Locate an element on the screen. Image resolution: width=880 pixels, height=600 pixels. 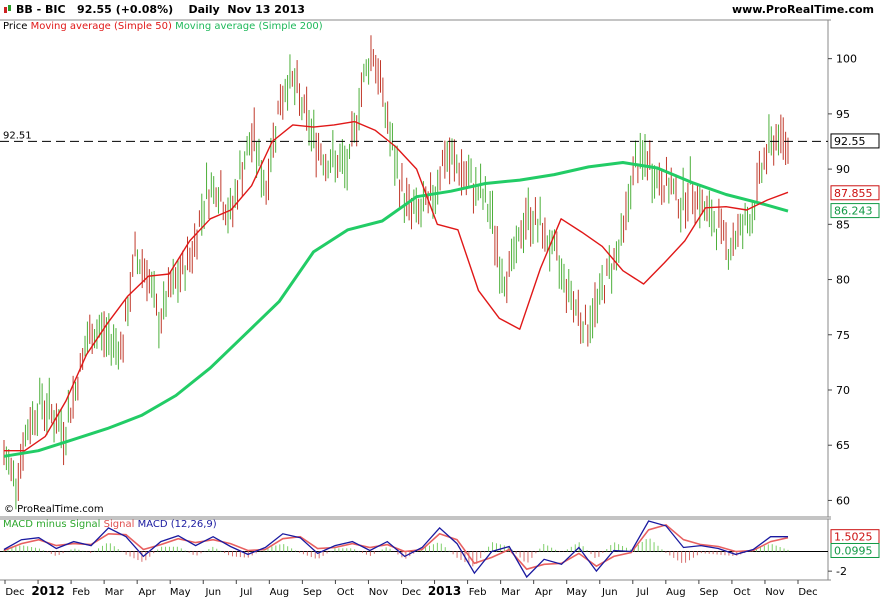
price-marker-label: 86.243 is located at coordinates (853, 211).